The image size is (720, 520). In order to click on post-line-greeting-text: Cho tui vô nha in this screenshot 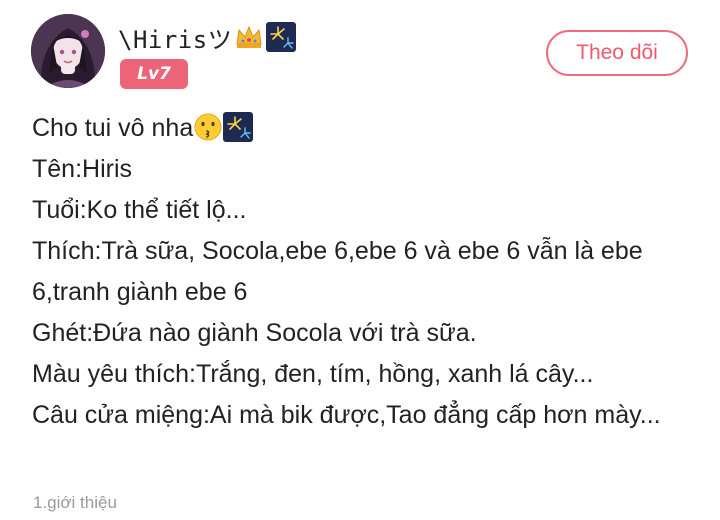, I will do `click(113, 128)`.